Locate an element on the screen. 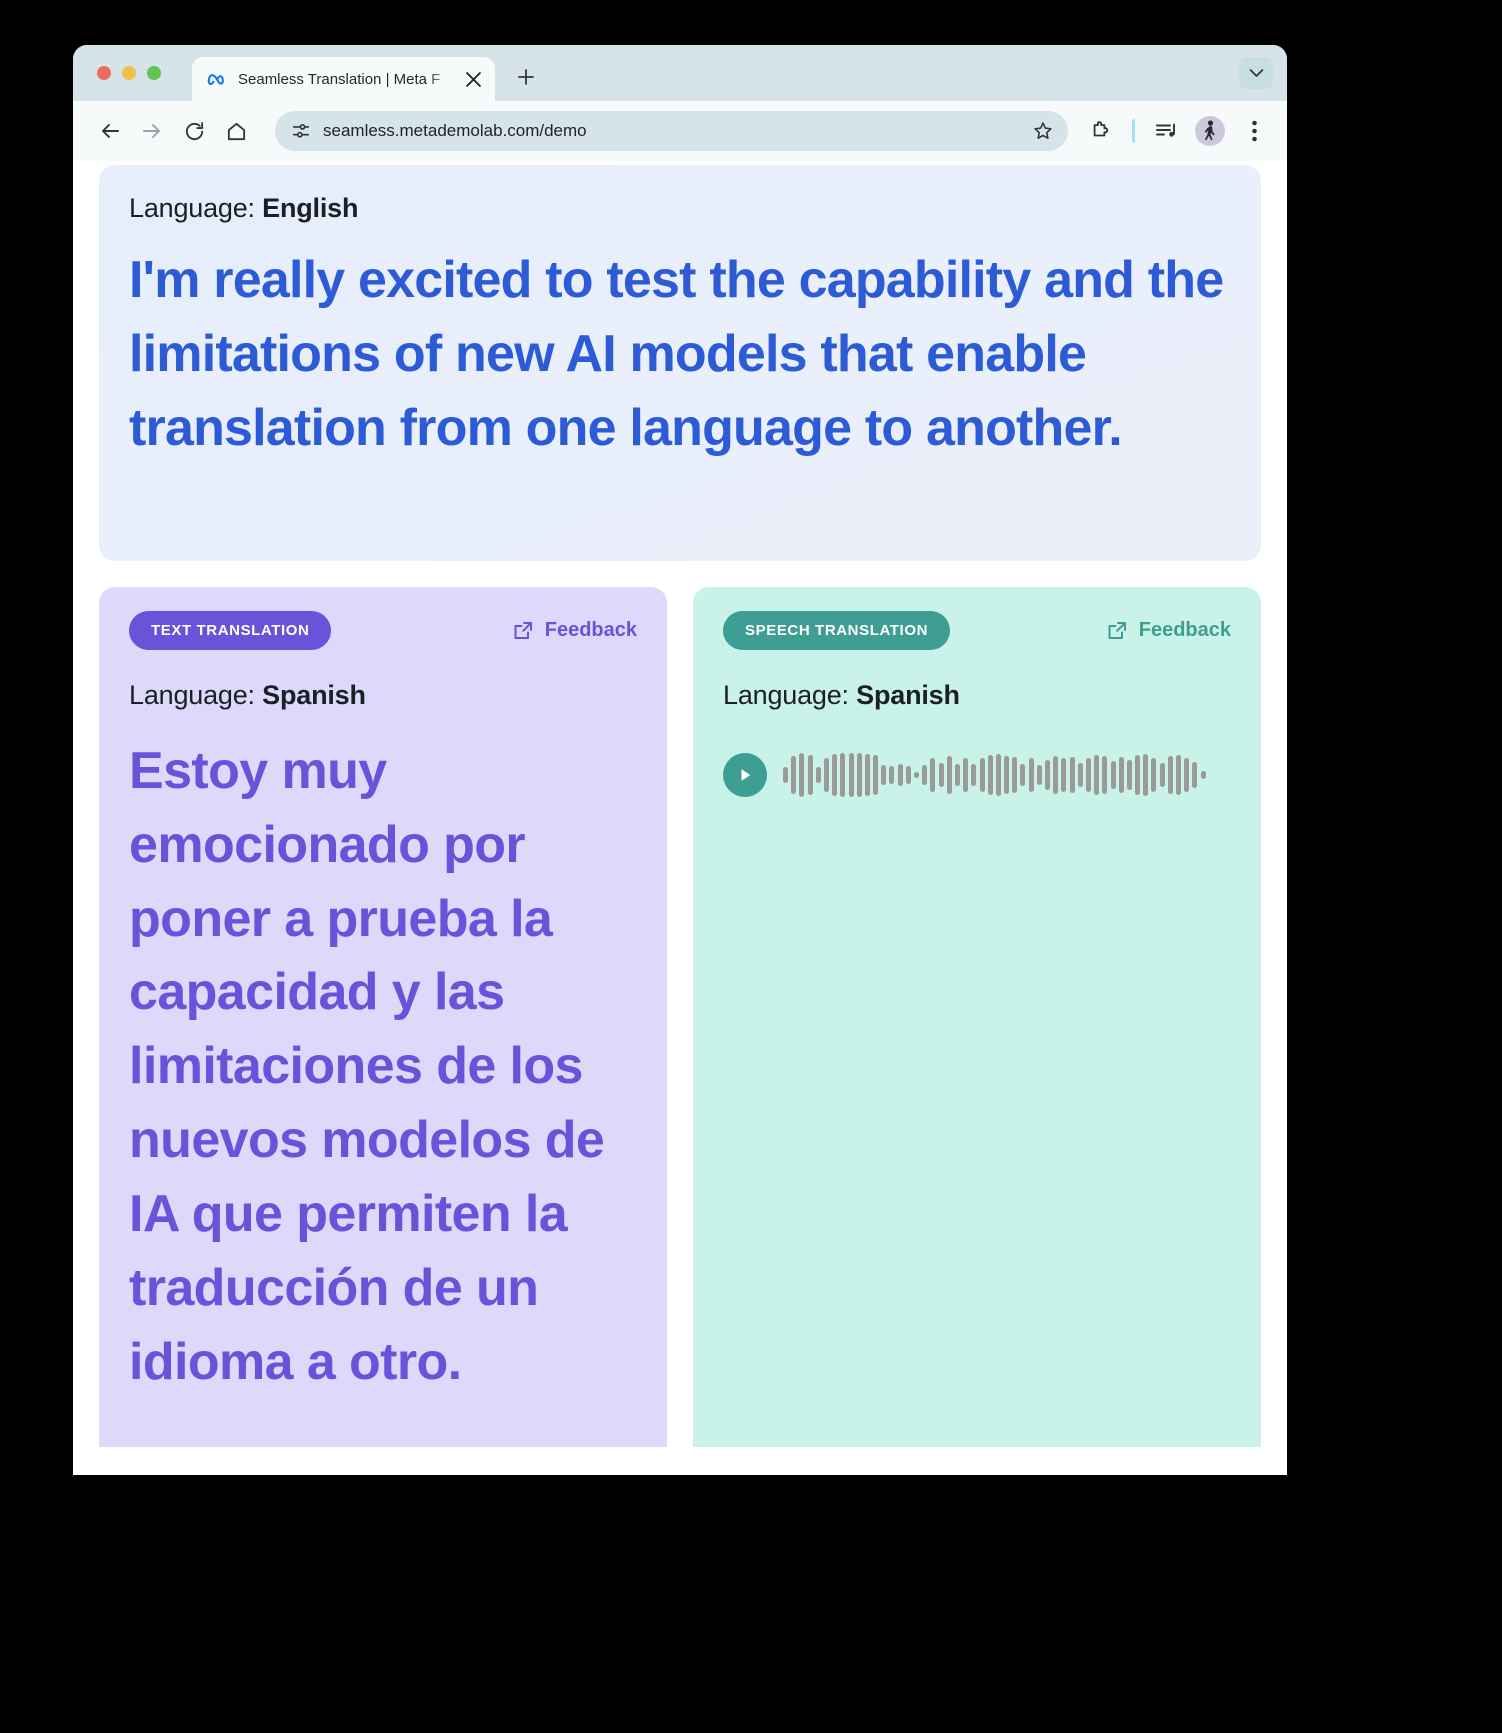 The image size is (1502, 1733). text-feedback-link: Feedback is located at coordinates (574, 630).